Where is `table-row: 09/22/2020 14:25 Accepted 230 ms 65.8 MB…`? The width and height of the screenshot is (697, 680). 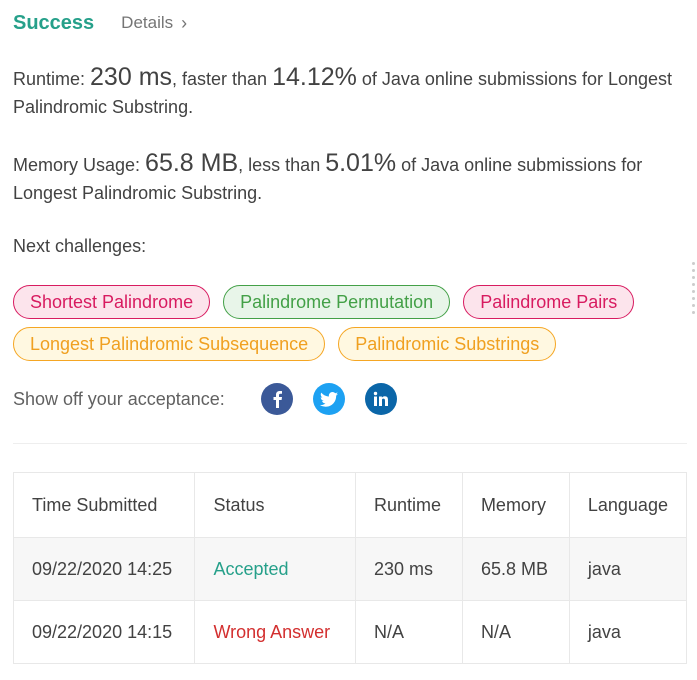
table-row: 09/22/2020 14:25 Accepted 230 ms 65.8 MB… is located at coordinates (350, 569).